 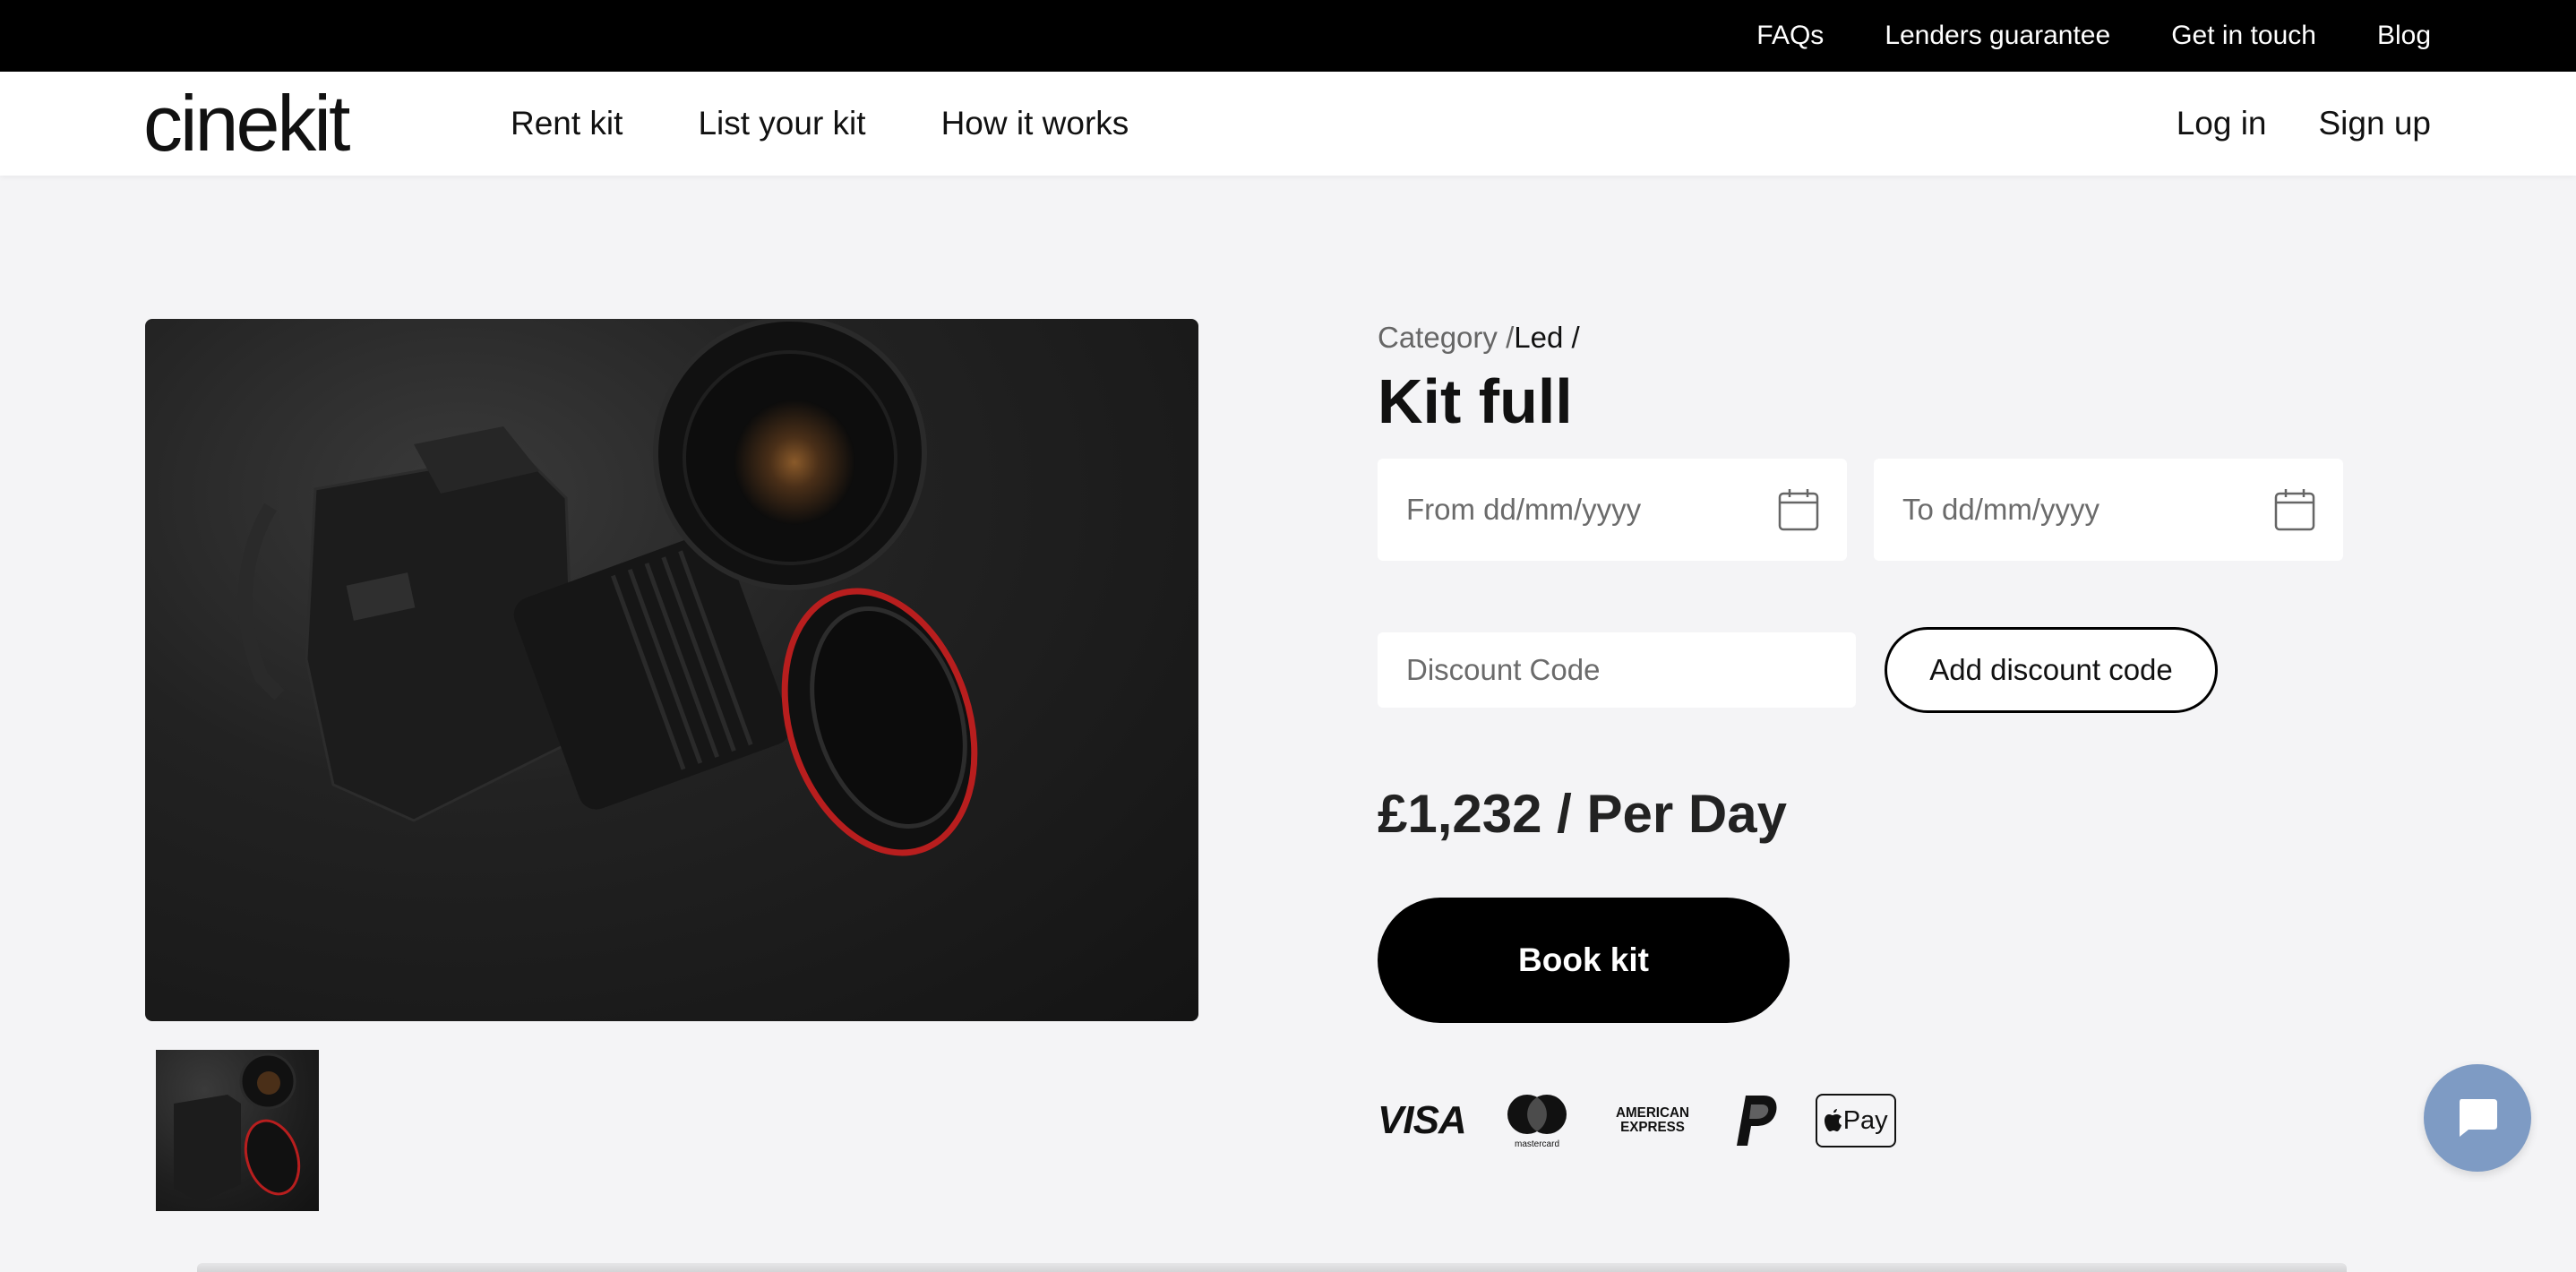 What do you see at coordinates (1865, 1120) in the screenshot?
I see `apple-pay-text: Pay` at bounding box center [1865, 1120].